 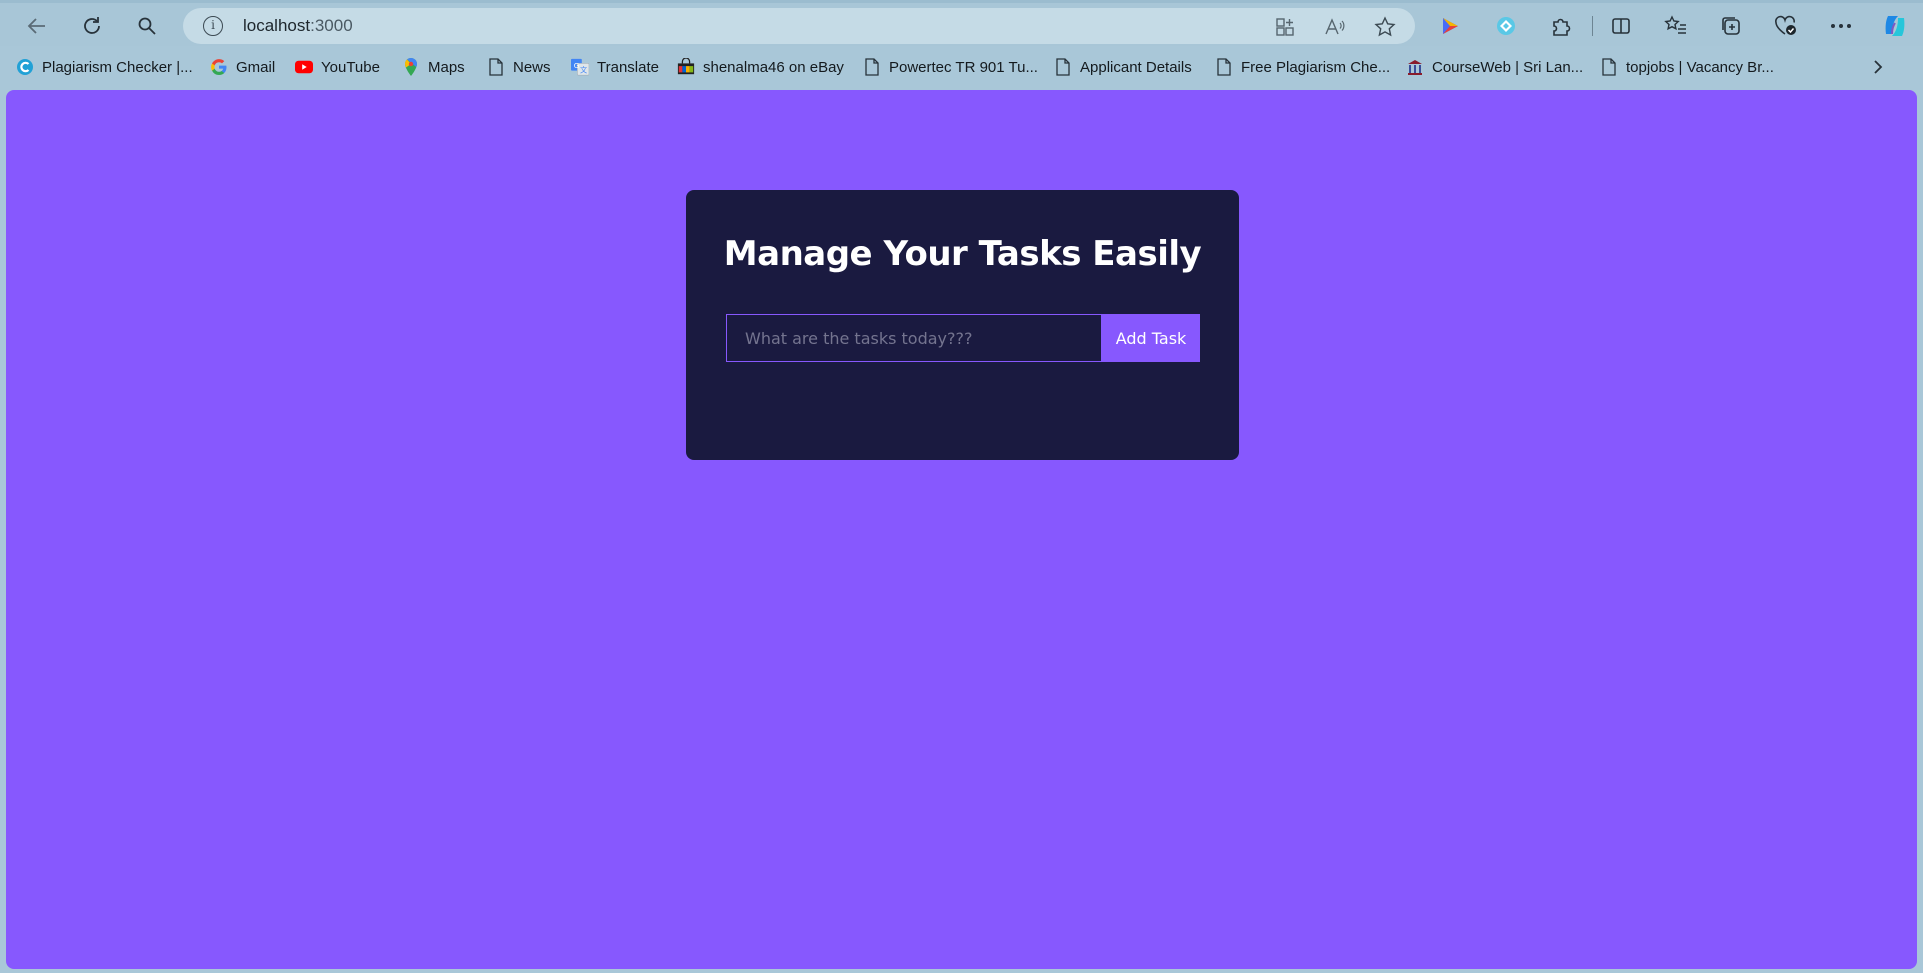 What do you see at coordinates (760, 67) in the screenshot?
I see `bookmark-ebay: shenalma46 on eBay` at bounding box center [760, 67].